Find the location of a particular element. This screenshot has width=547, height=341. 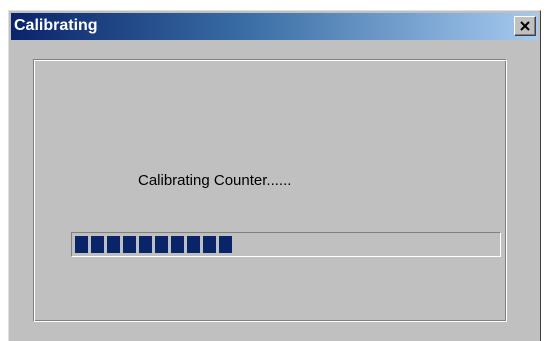

progress-track is located at coordinates (286, 244).